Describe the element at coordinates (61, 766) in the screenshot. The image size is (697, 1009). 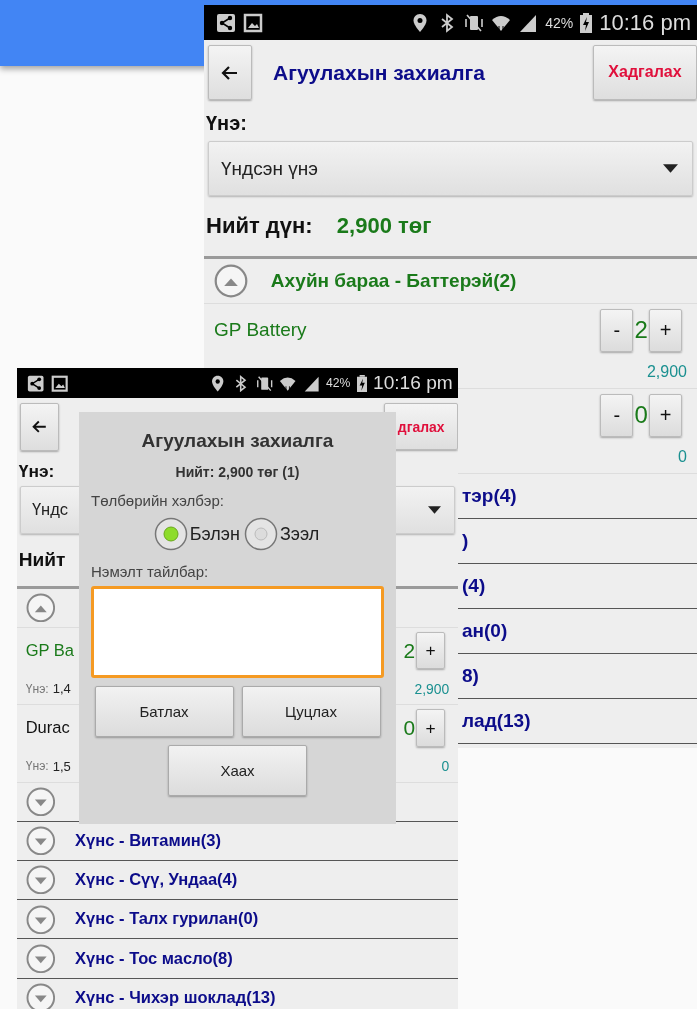
I see `unit-price: 1,5` at that location.